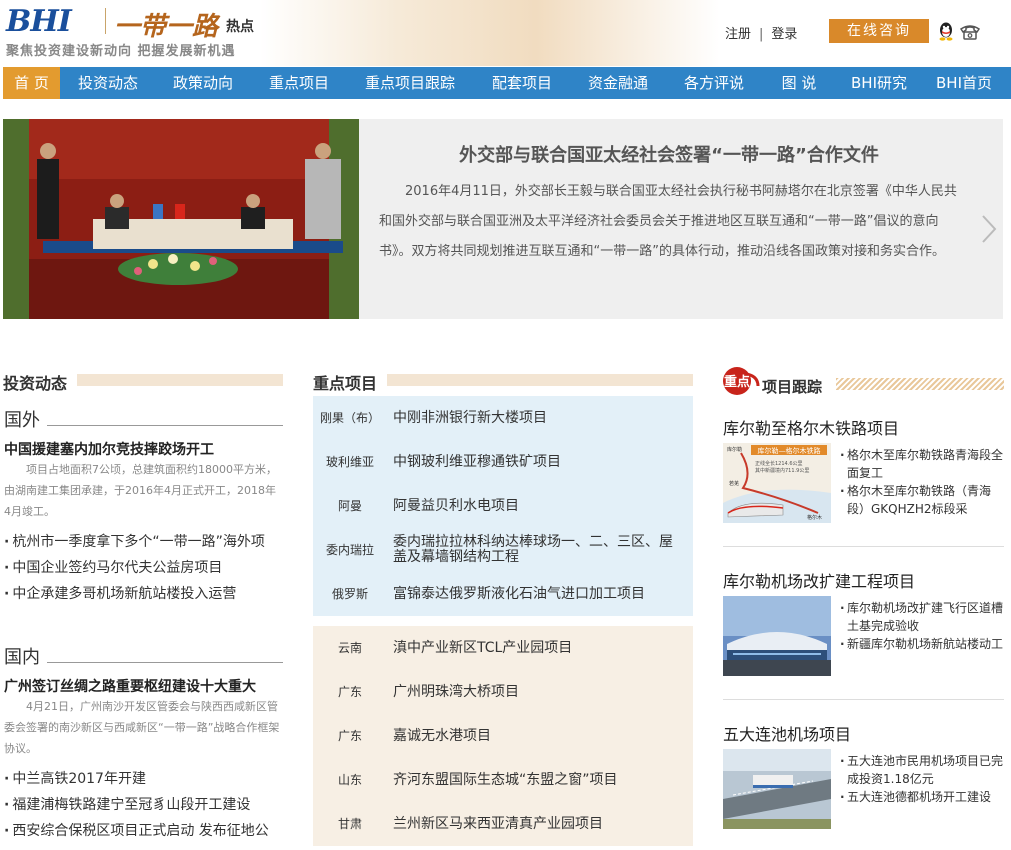 This screenshot has height=850, width=1011. I want to click on list-item: 新疆库尔勒机场新航站楼动工, so click(923, 644).